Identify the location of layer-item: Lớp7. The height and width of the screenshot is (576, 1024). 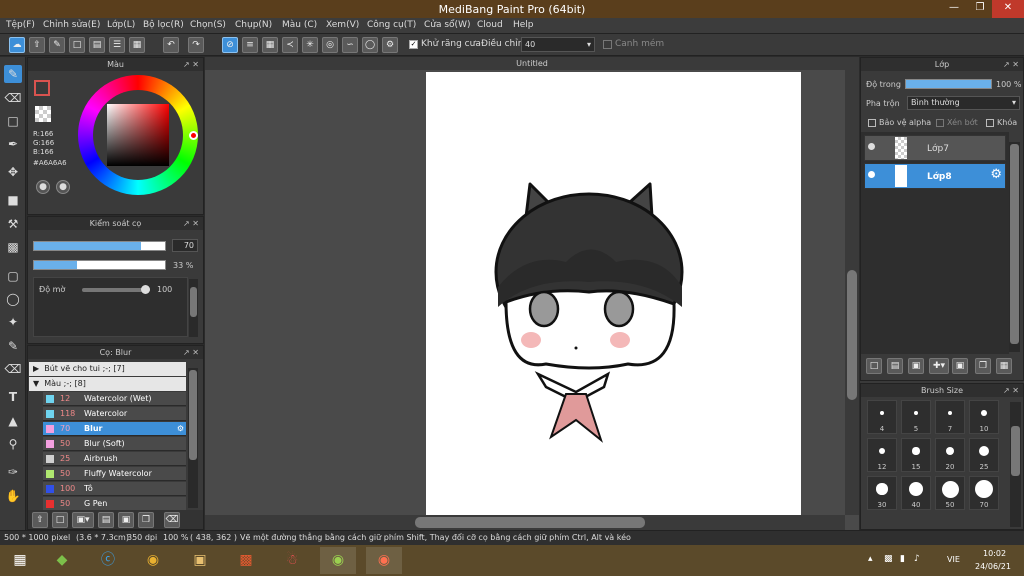
(935, 148).